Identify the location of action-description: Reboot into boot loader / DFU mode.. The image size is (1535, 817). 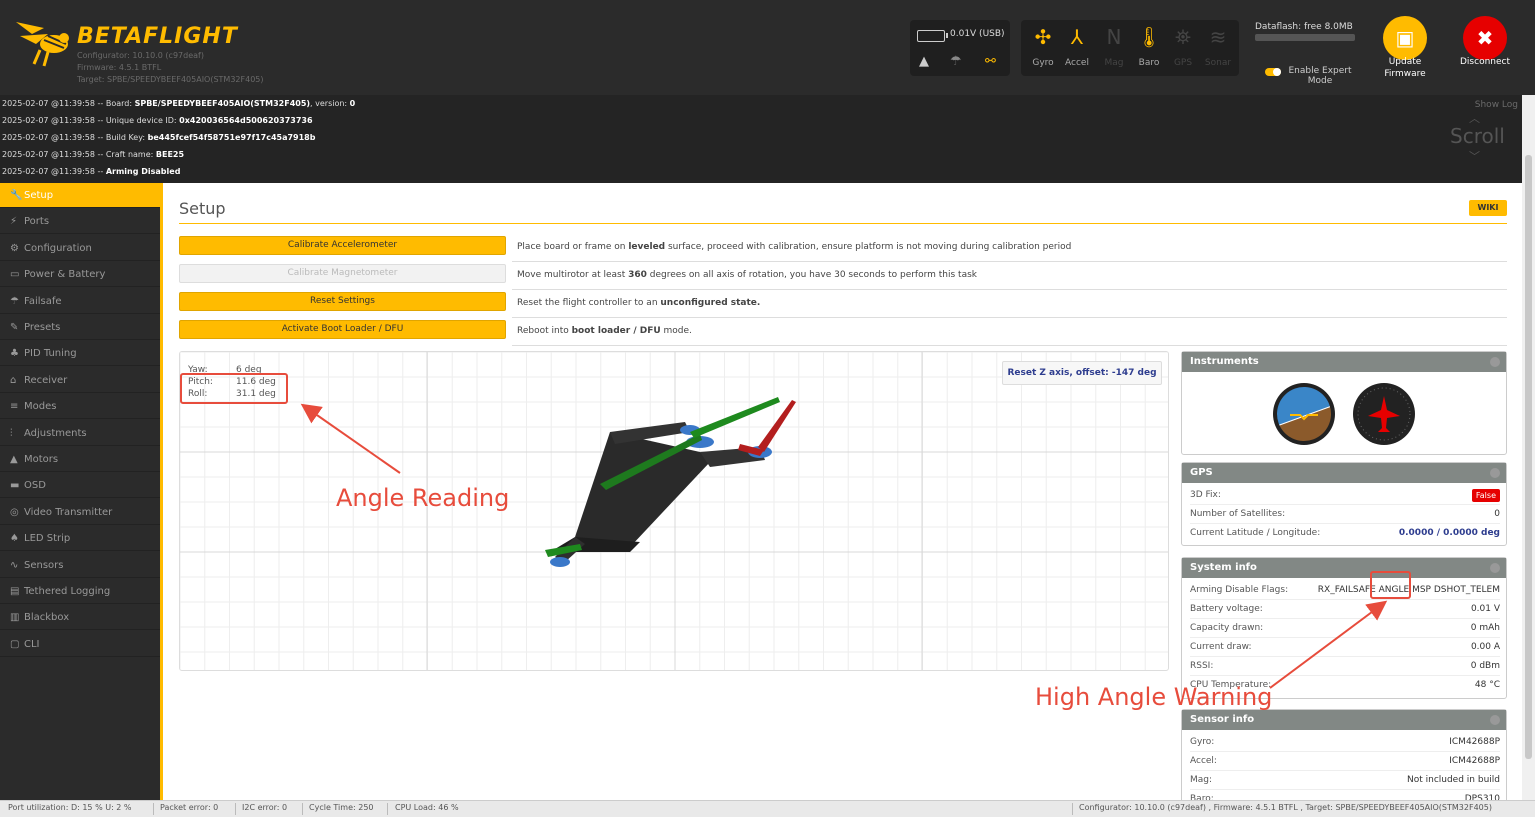
(604, 331).